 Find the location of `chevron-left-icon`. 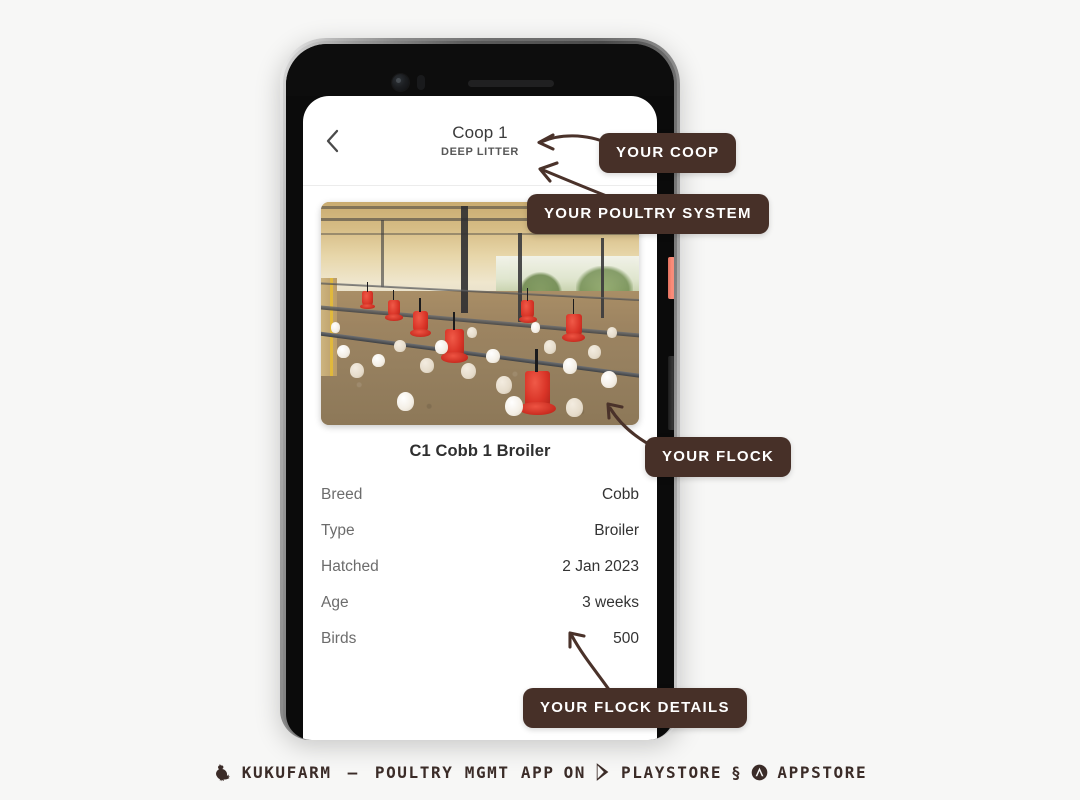

chevron-left-icon is located at coordinates (332, 140).